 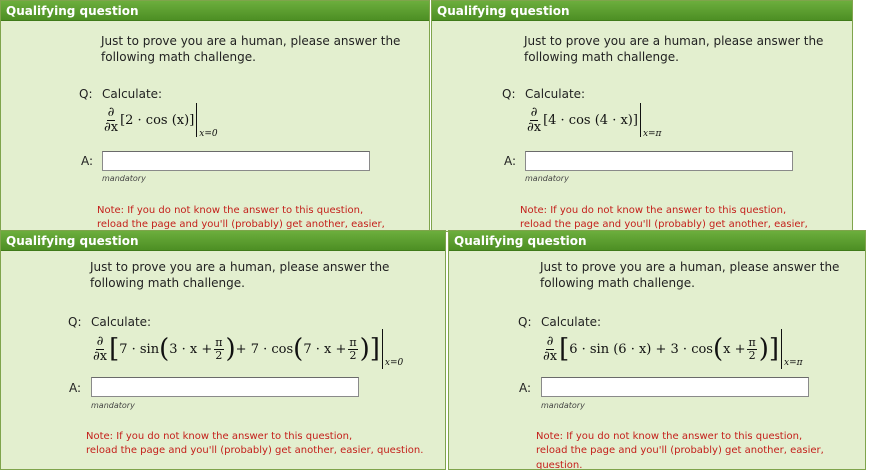 What do you see at coordinates (734, 349) in the screenshot?
I see `cos-argument: x +` at bounding box center [734, 349].